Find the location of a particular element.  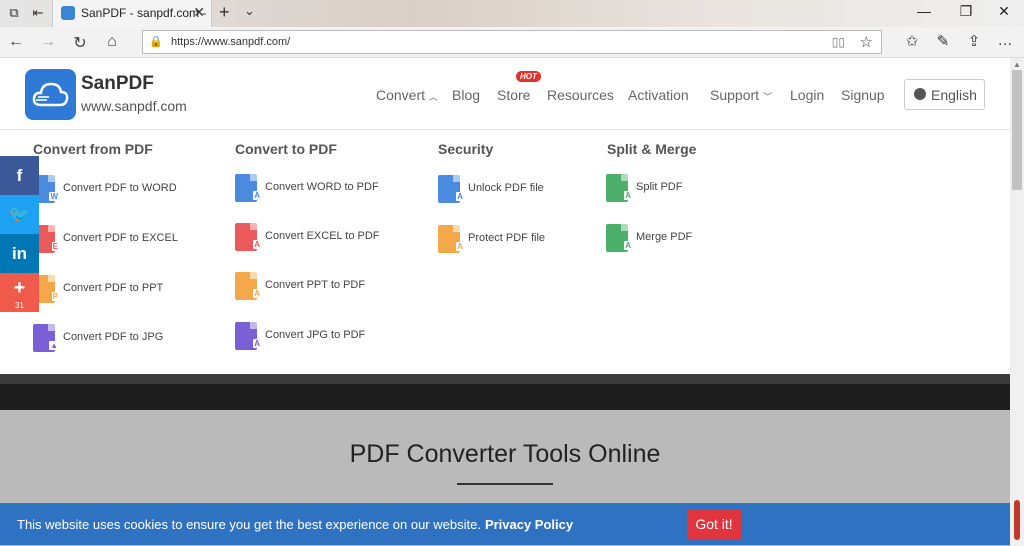

privacy-policy-link: Privacy Policy is located at coordinates (529, 524).